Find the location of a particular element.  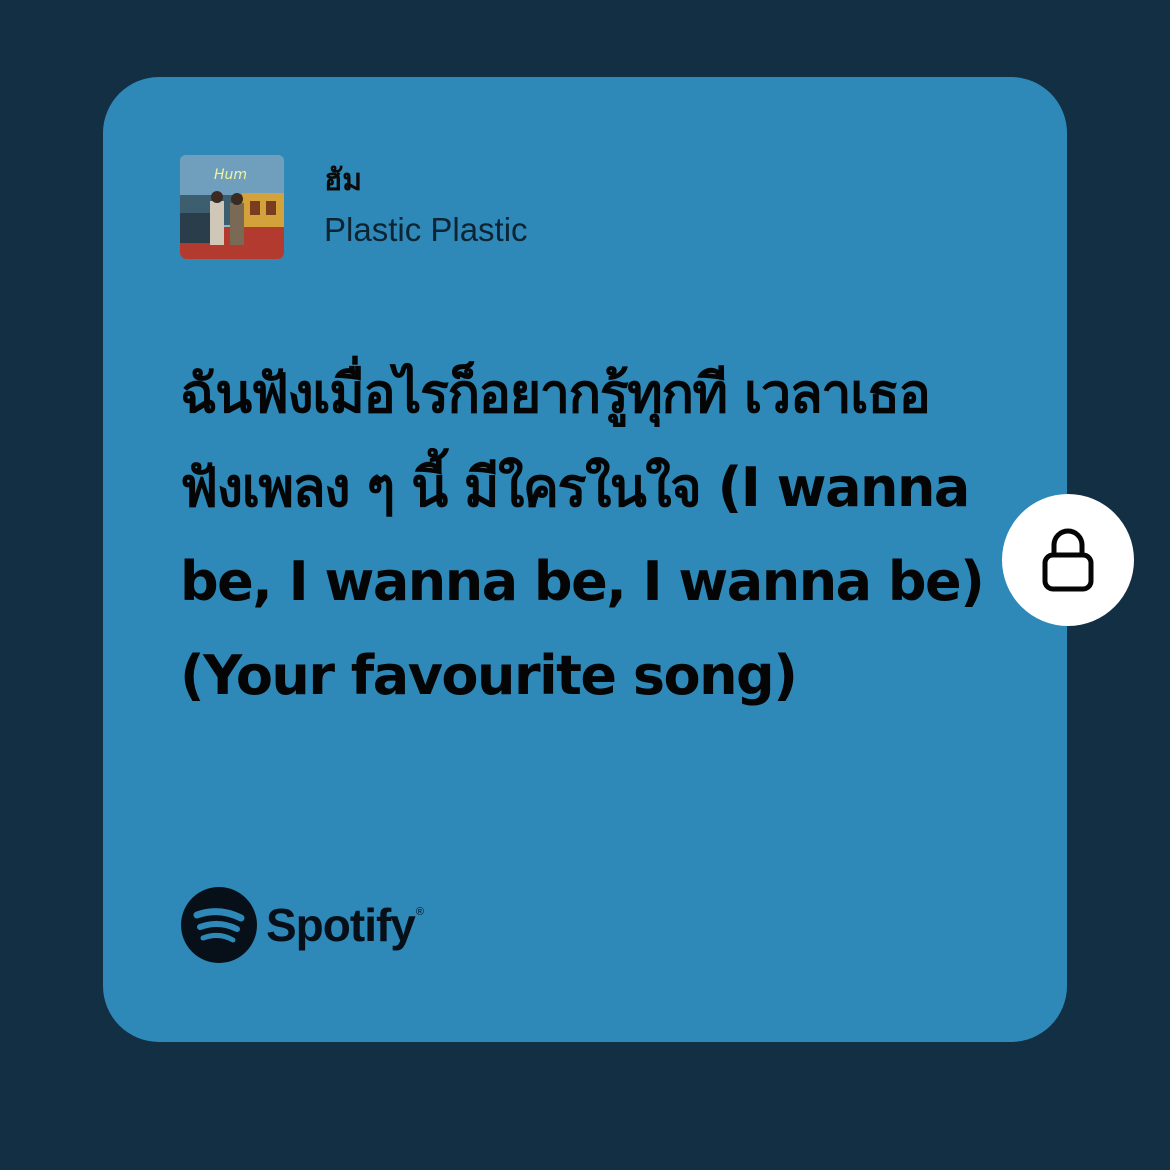

track-meta: ฮัม Plastic Plastic is located at coordinates (426, 207).